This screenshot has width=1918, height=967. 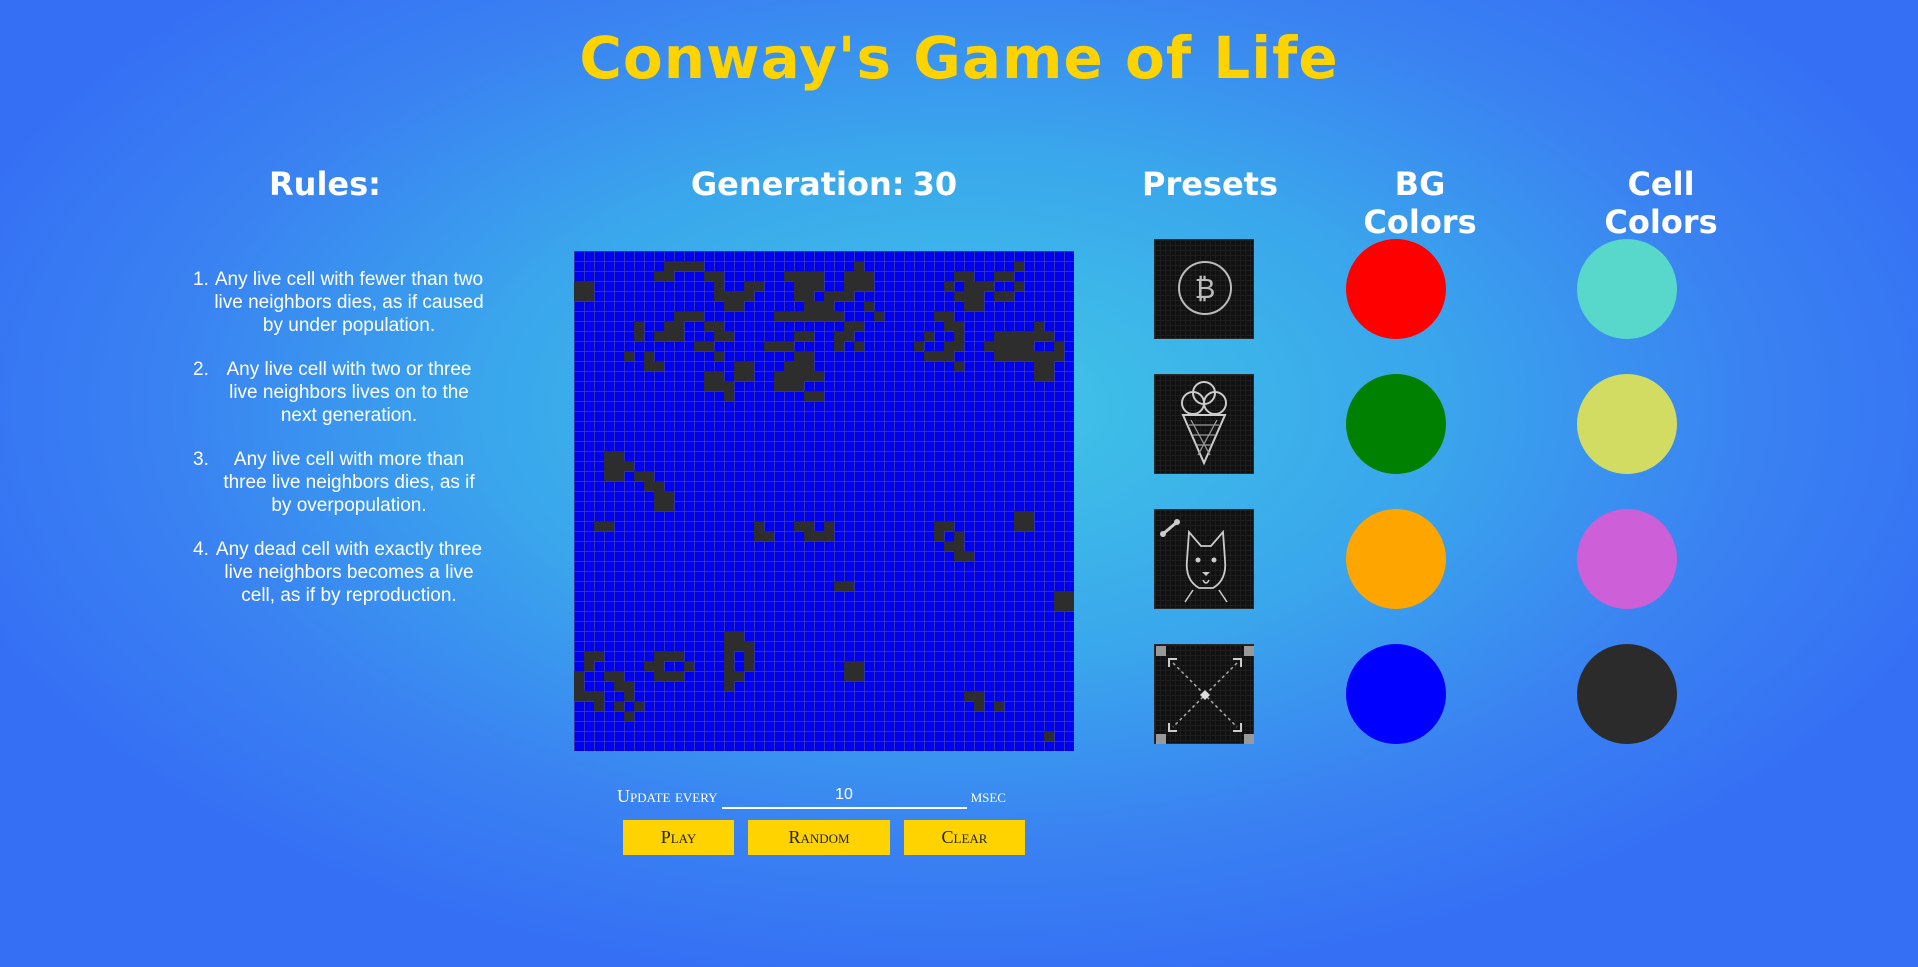 I want to click on clear-button: Clear, so click(x=964, y=837).